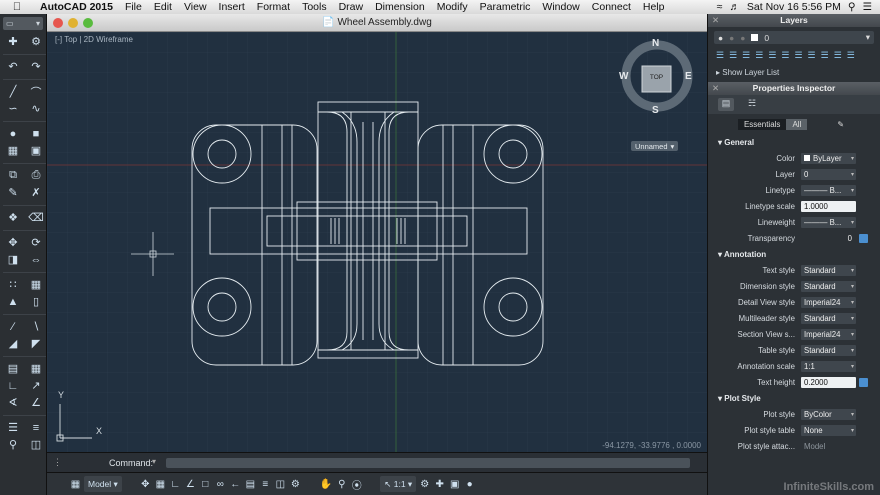 The height and width of the screenshot is (495, 880). Describe the element at coordinates (265, 484) in the screenshot. I see `lineweight-icon: ≡` at that location.